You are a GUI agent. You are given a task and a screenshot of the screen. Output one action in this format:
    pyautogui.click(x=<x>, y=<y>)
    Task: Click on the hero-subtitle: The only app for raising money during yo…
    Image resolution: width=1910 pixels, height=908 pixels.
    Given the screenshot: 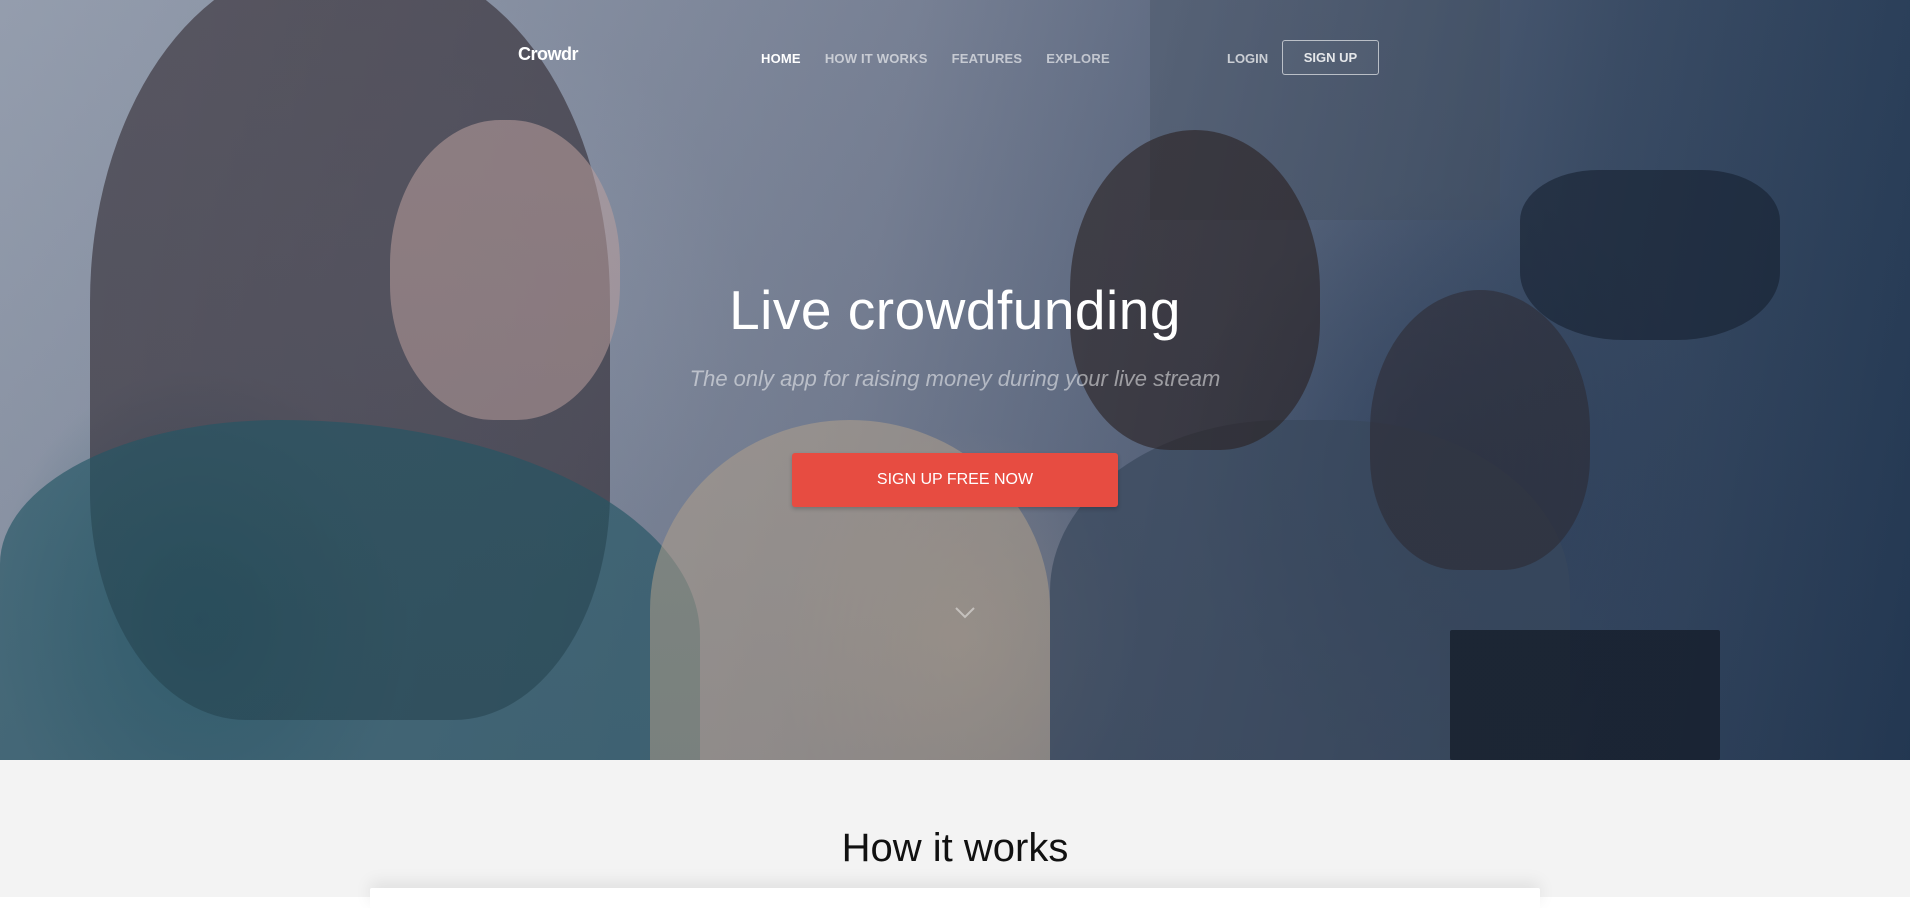 What is the action you would take?
    pyautogui.click(x=955, y=378)
    